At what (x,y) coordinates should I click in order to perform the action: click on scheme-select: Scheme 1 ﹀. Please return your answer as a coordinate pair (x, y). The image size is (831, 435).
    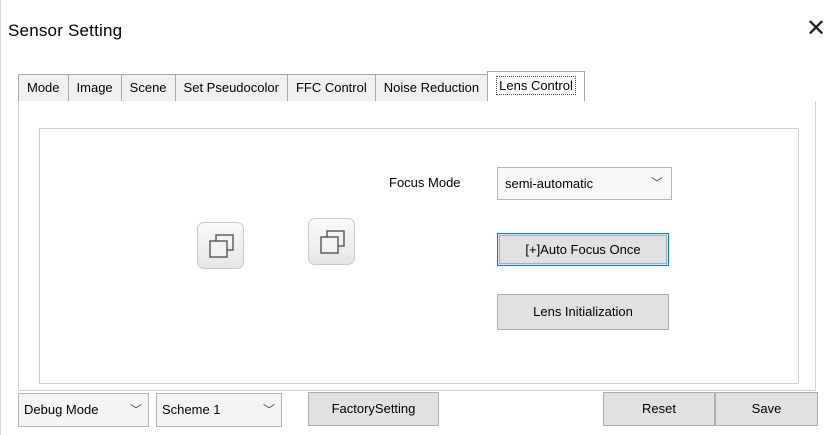
    Looking at the image, I should click on (219, 410).